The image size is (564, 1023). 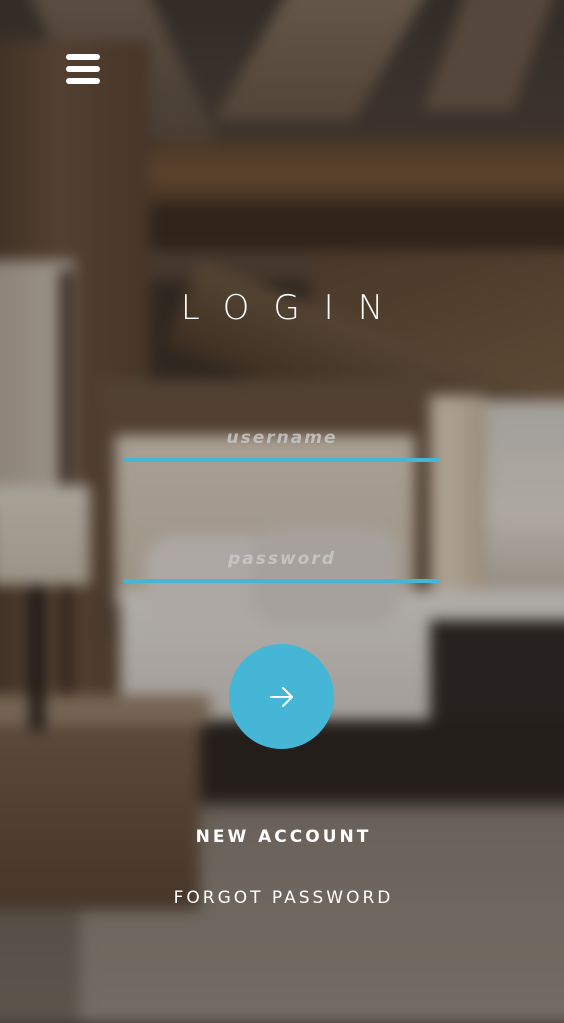 What do you see at coordinates (282, 898) in the screenshot?
I see `forgot-password-link: FORGOT PASSWORD` at bounding box center [282, 898].